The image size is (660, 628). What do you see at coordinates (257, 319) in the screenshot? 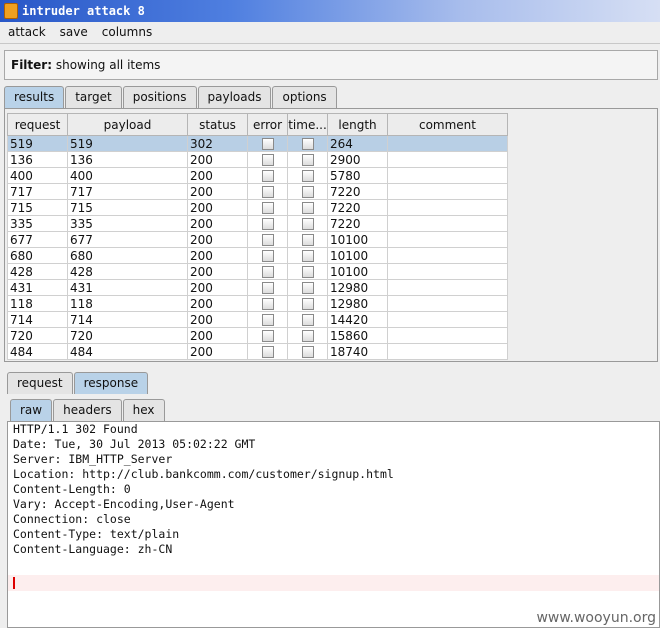
I see `table-row: 714 714 200 14420` at bounding box center [257, 319].